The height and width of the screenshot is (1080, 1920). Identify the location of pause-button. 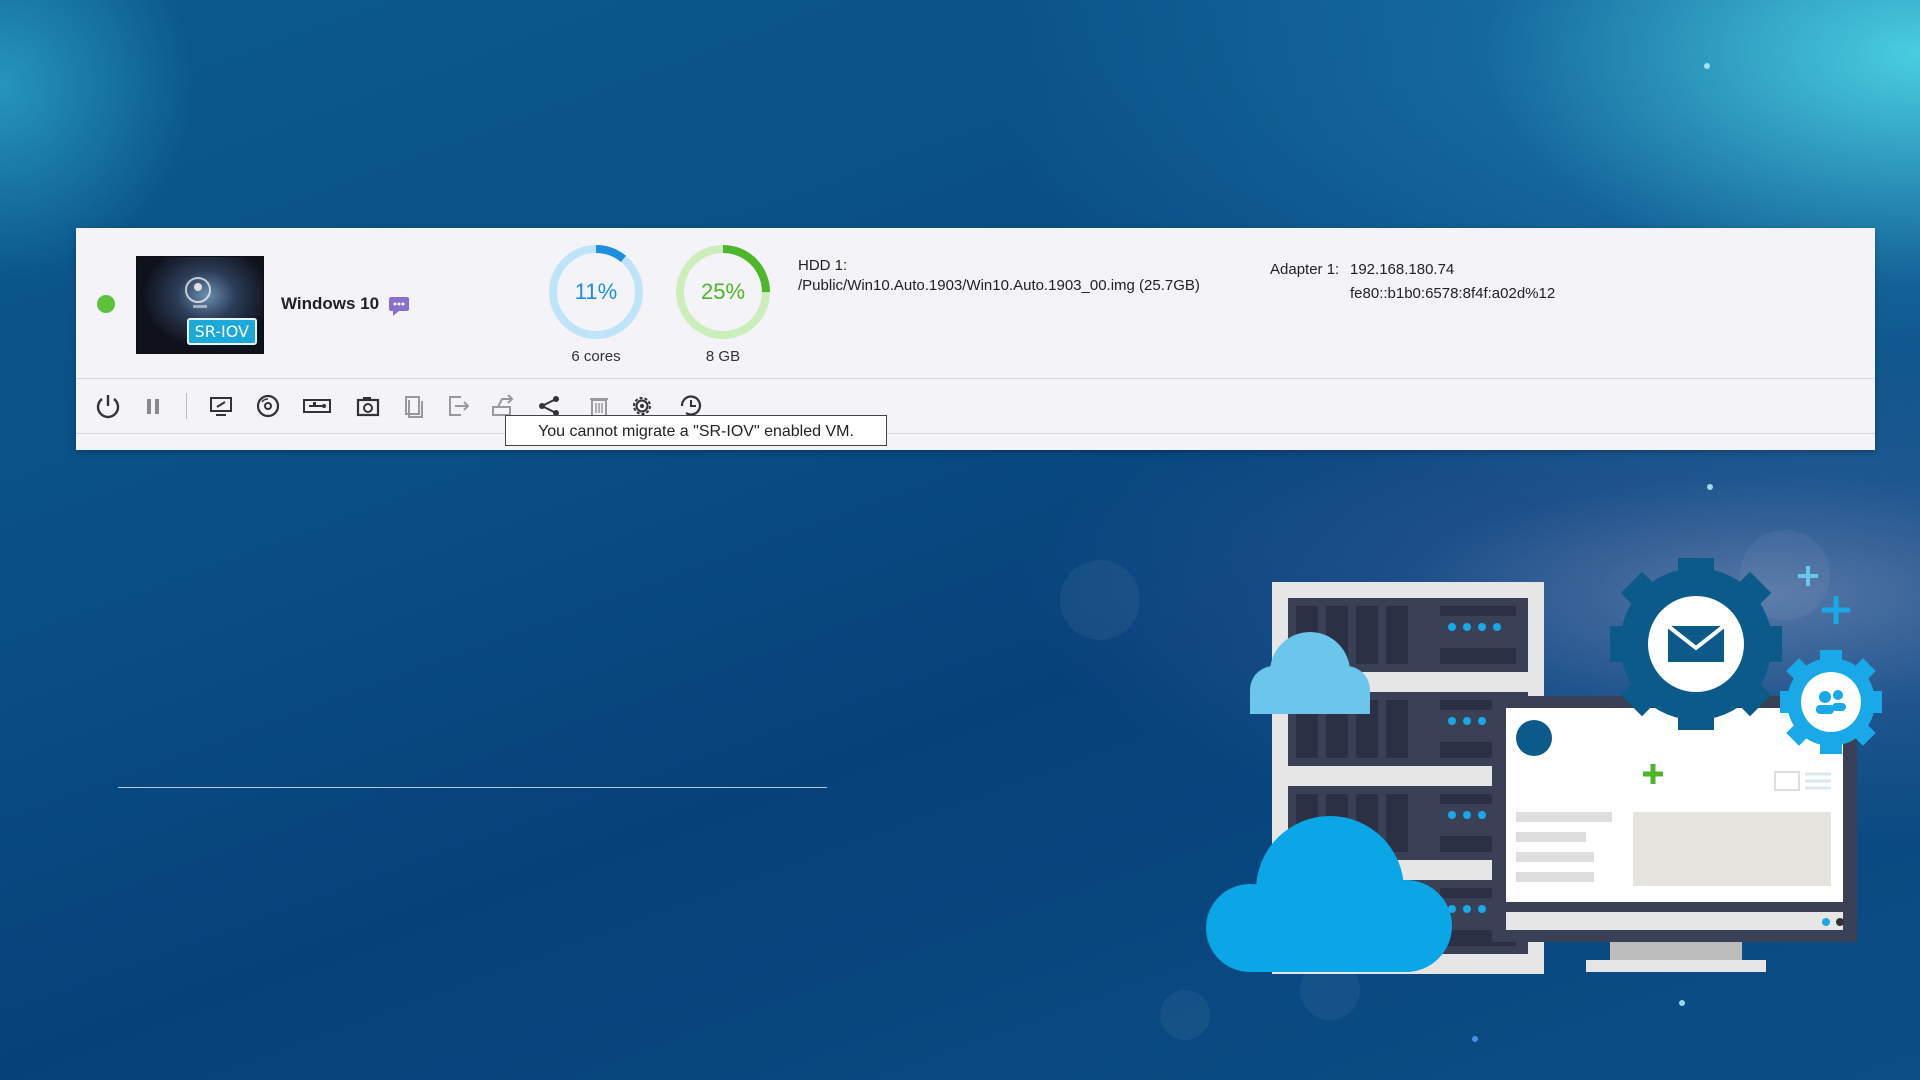
(153, 406).